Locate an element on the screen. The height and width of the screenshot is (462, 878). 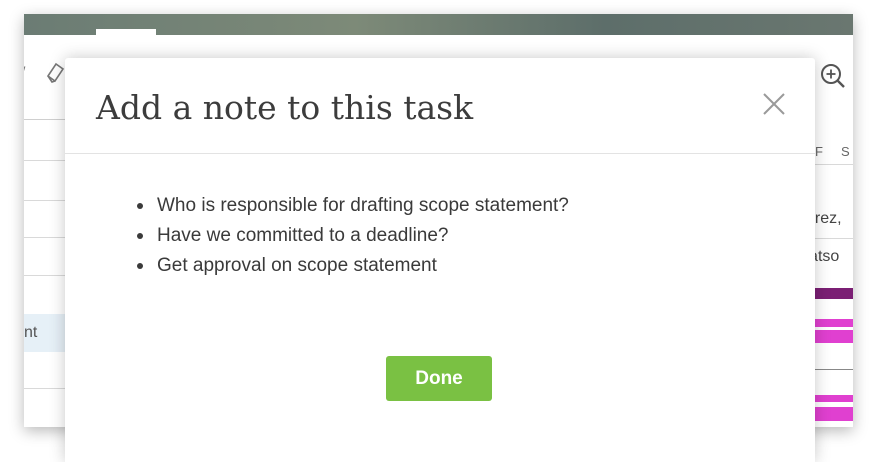
done-button: Done is located at coordinates (439, 378).